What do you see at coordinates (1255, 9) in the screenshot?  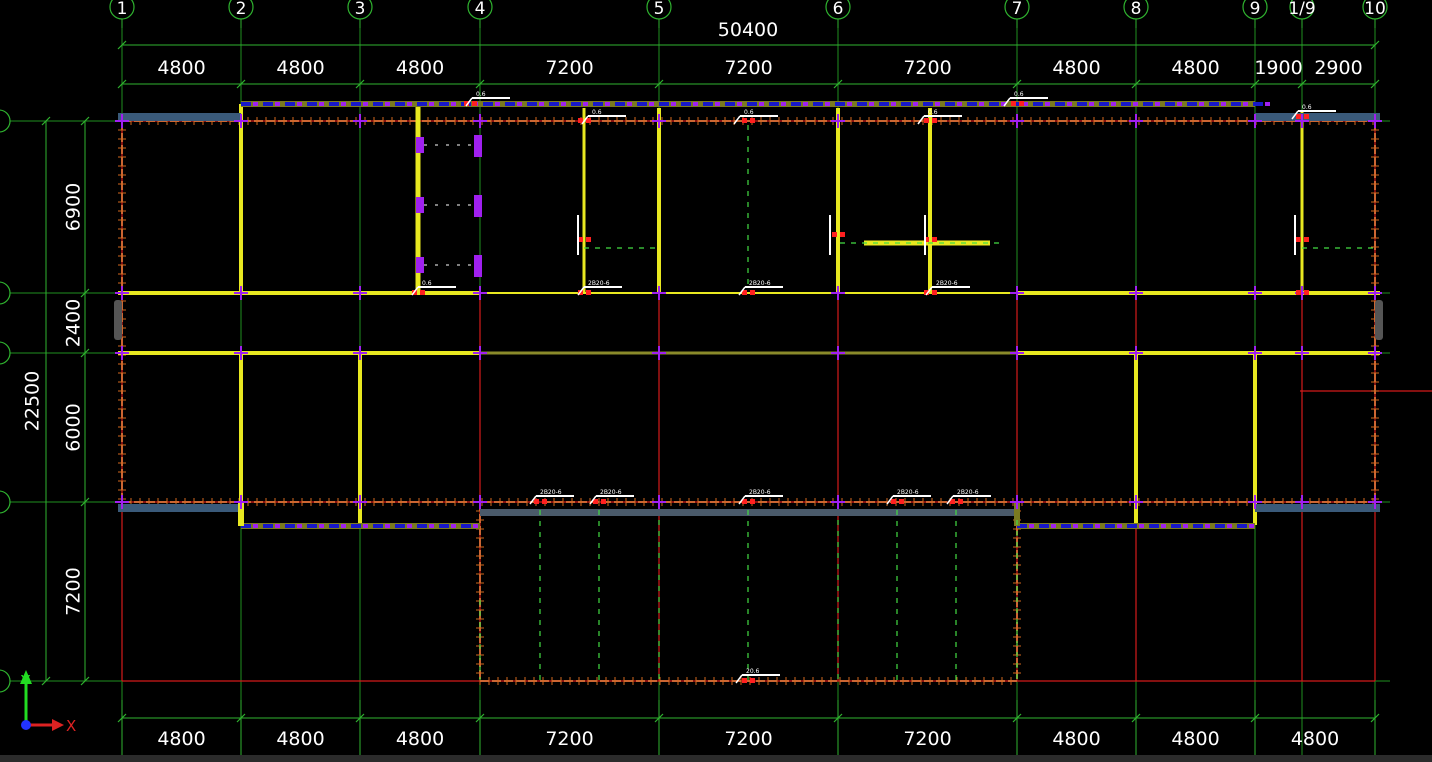 I see `axis-label-x: 9` at bounding box center [1255, 9].